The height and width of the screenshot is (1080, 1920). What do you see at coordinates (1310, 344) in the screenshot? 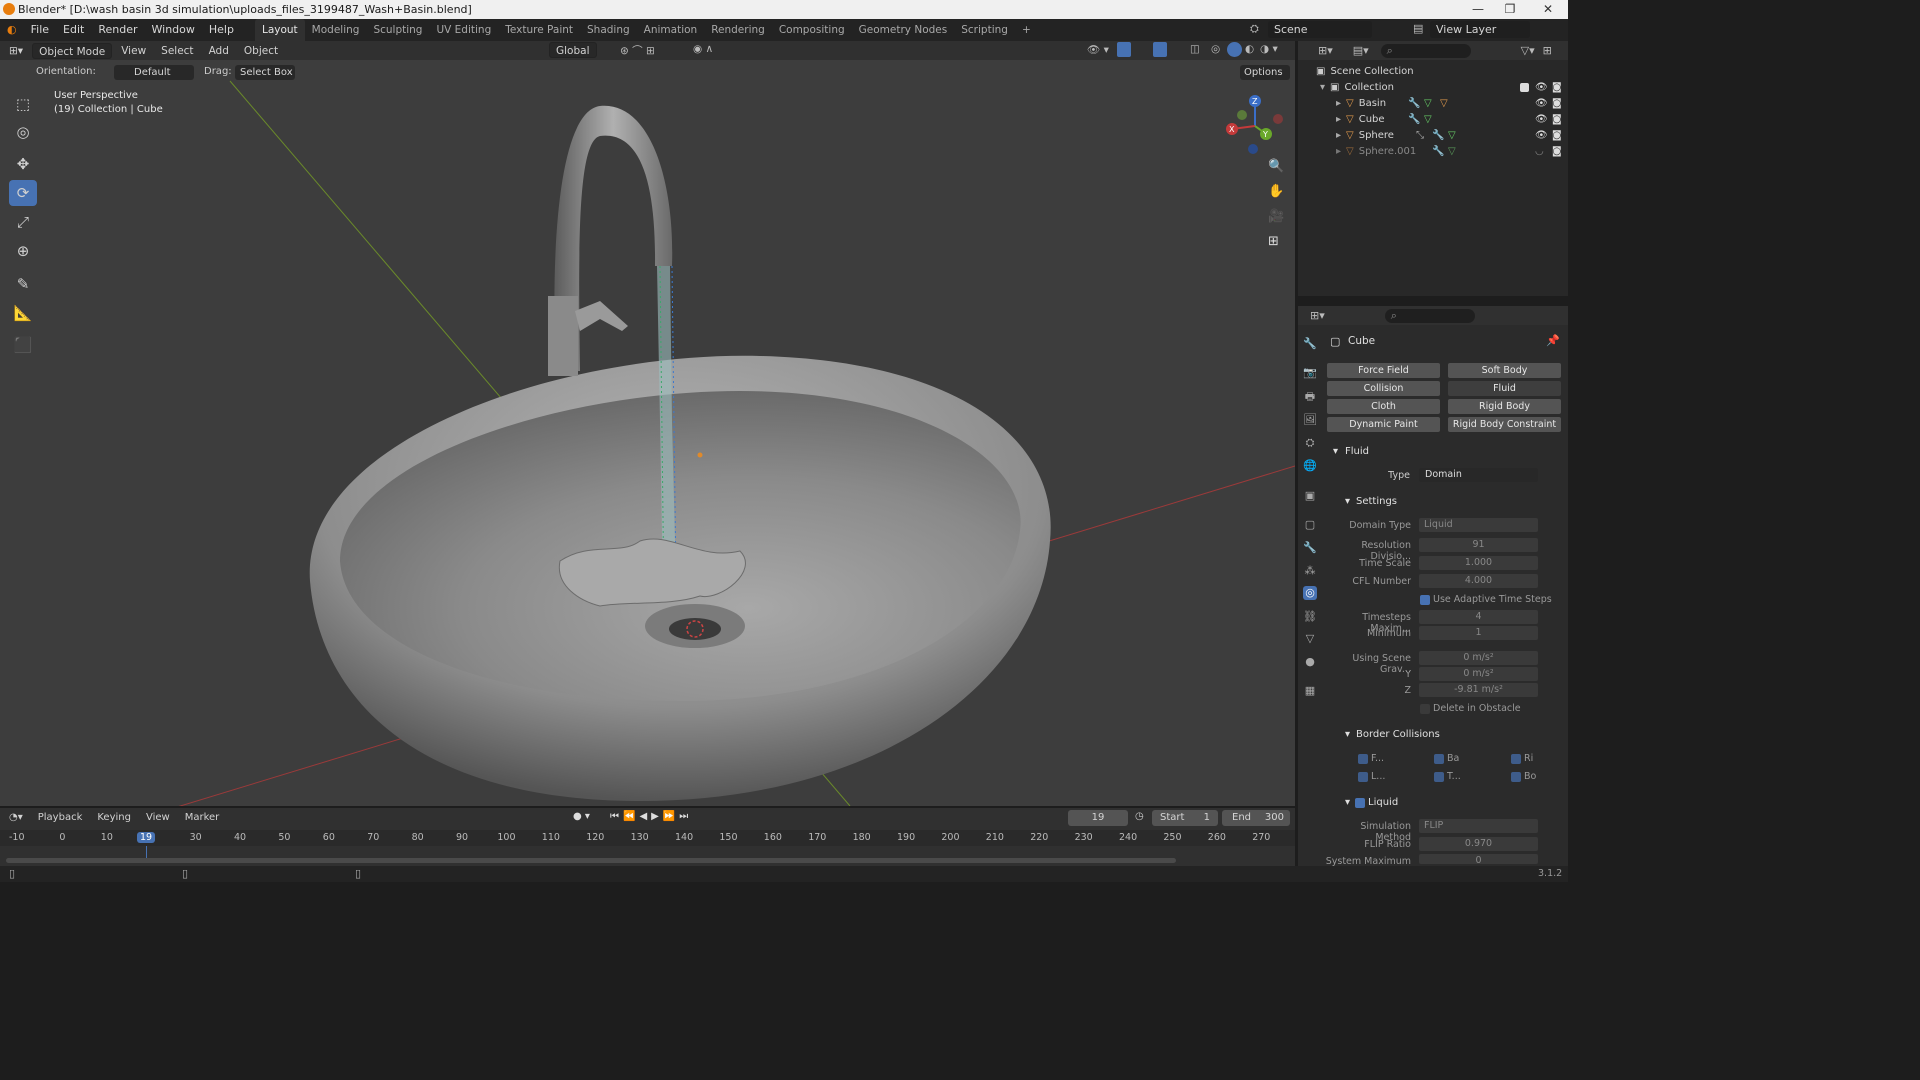
I see `tool-tab-icon: 🔧` at bounding box center [1310, 344].